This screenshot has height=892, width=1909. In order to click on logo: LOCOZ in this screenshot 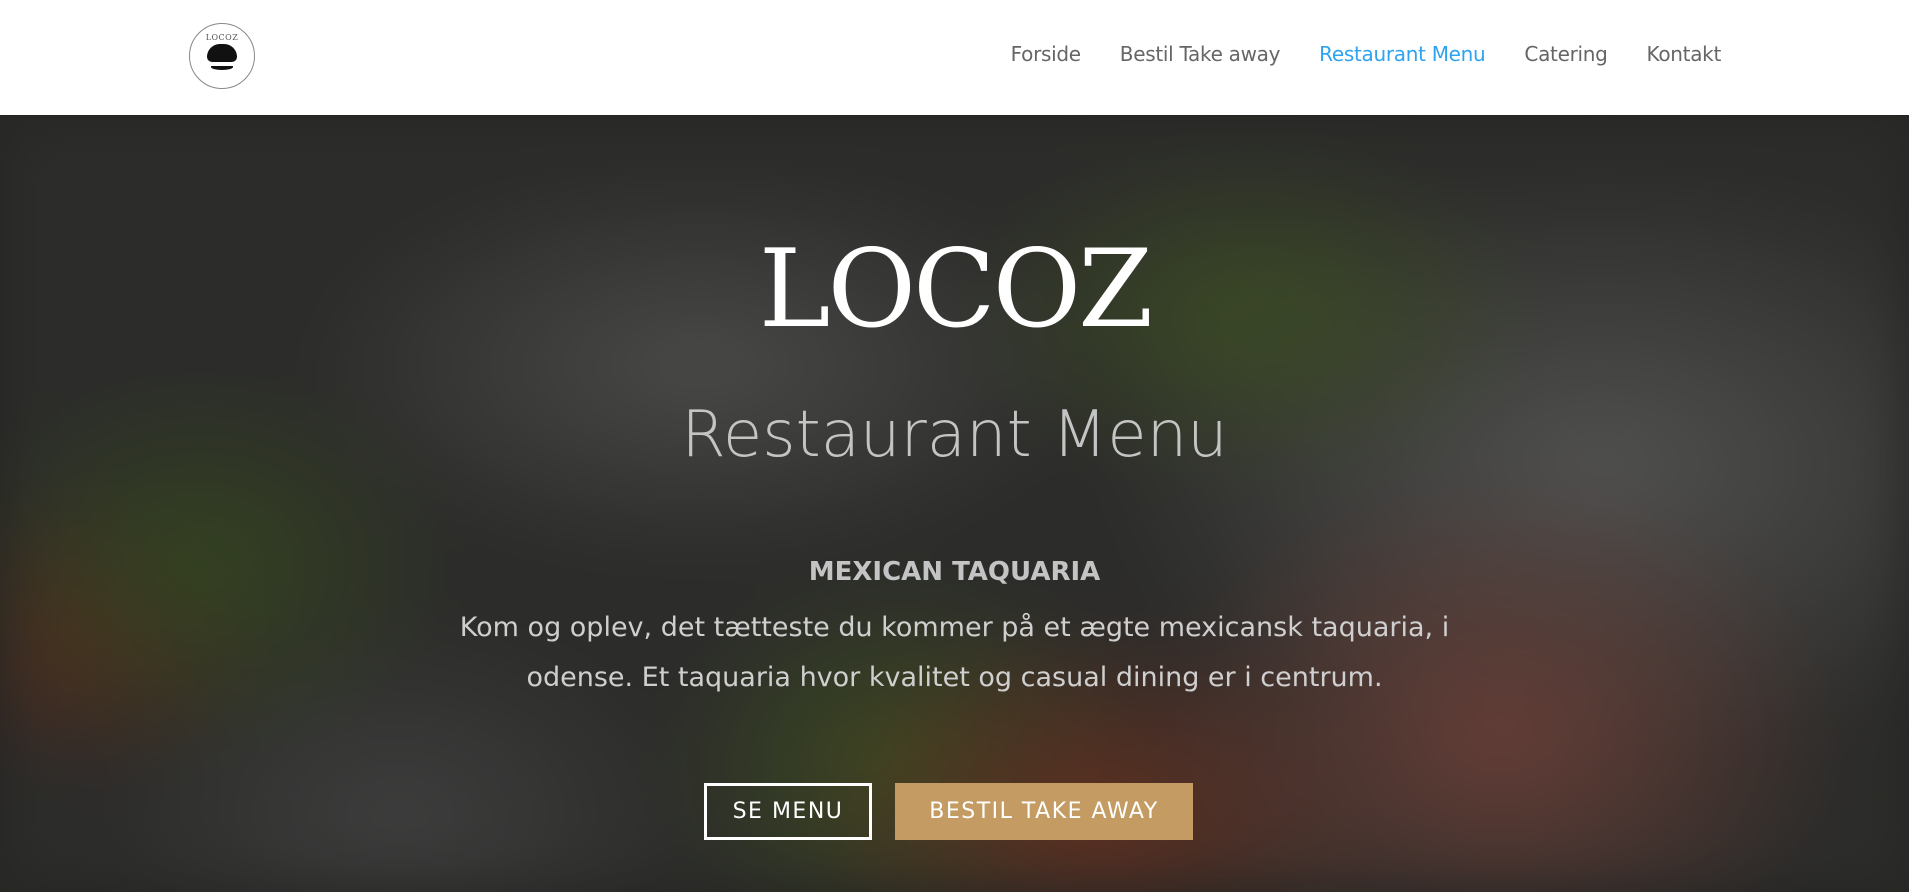, I will do `click(222, 56)`.